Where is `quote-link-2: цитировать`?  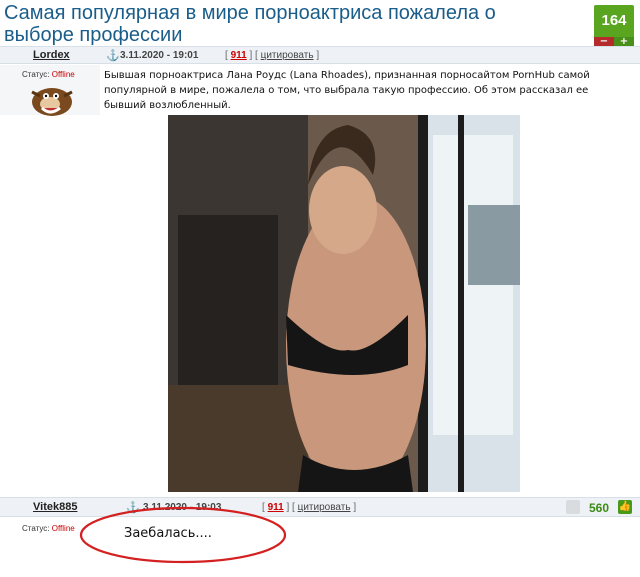 quote-link-2: цитировать is located at coordinates (324, 507).